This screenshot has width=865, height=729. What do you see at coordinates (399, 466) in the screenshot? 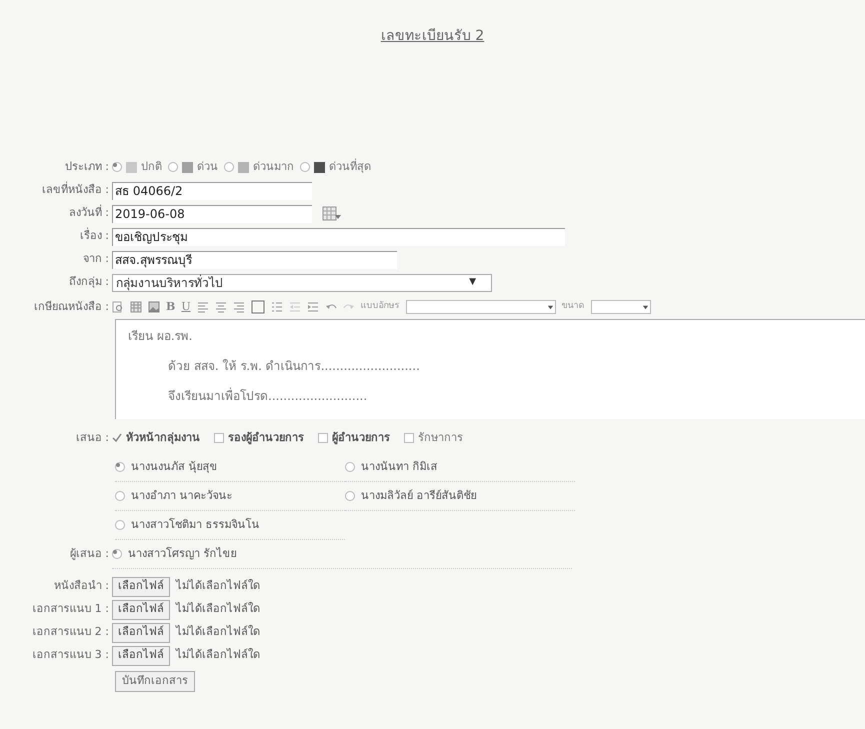
I see `option-label: นางนันทา กิมิเส` at bounding box center [399, 466].